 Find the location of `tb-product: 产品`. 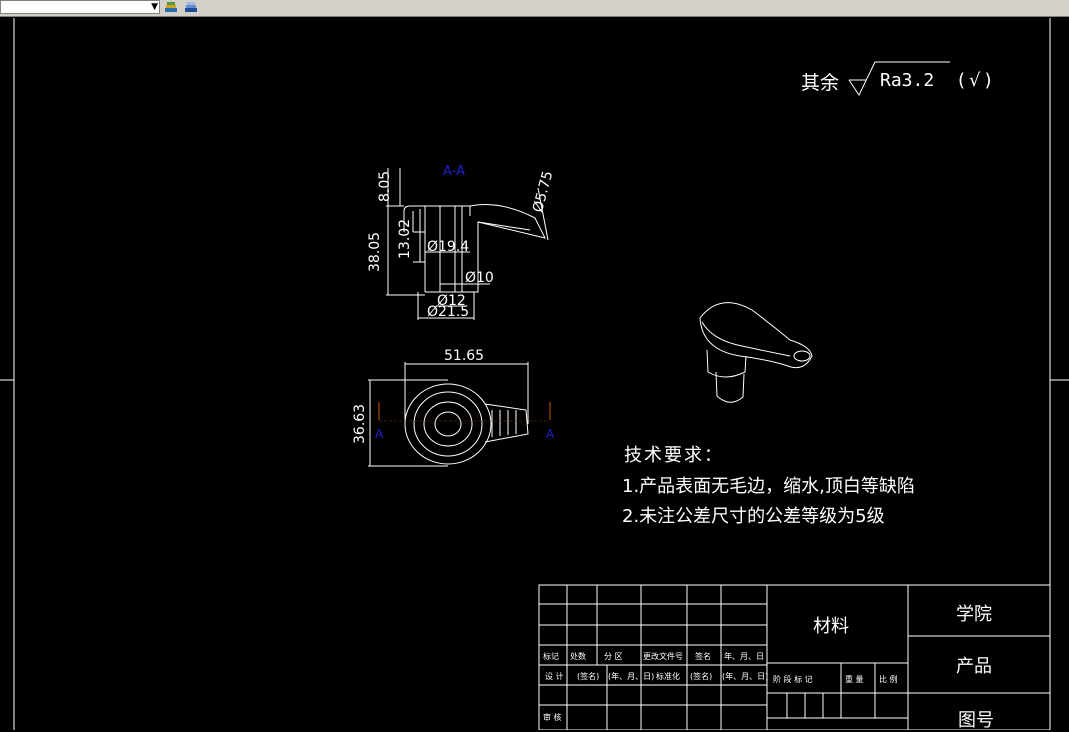

tb-product: 产品 is located at coordinates (974, 666).